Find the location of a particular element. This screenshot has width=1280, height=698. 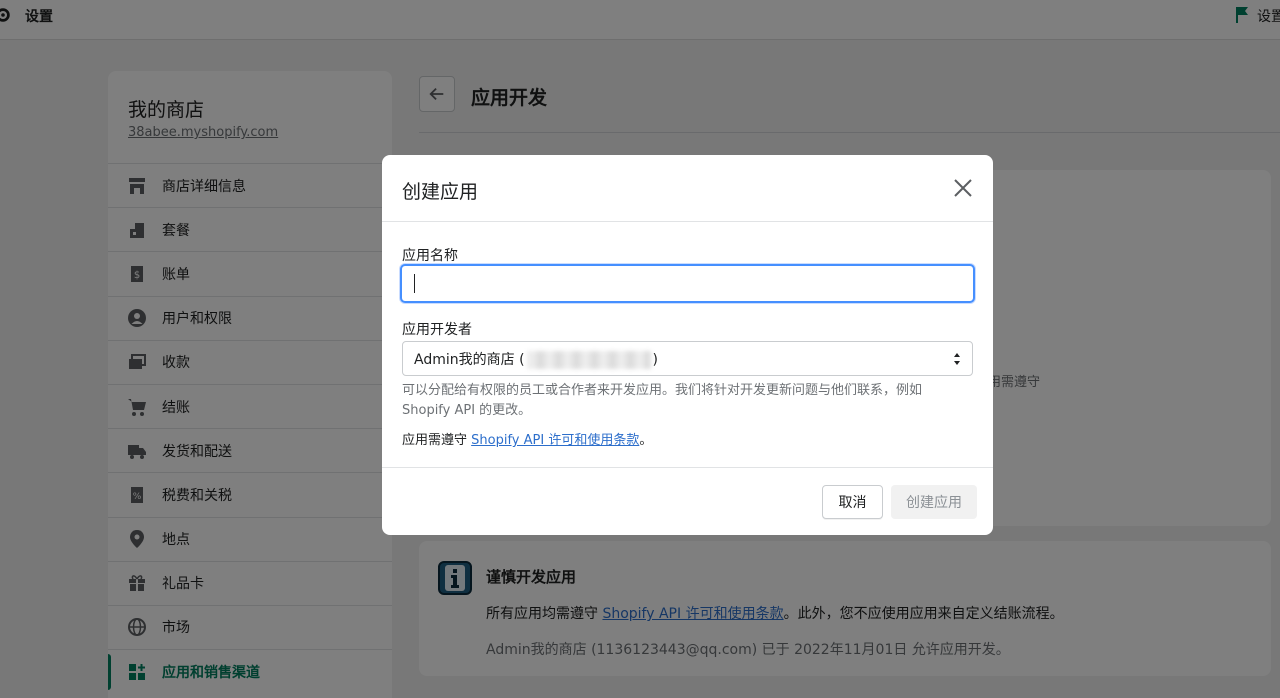

app-name-input is located at coordinates (687, 283).